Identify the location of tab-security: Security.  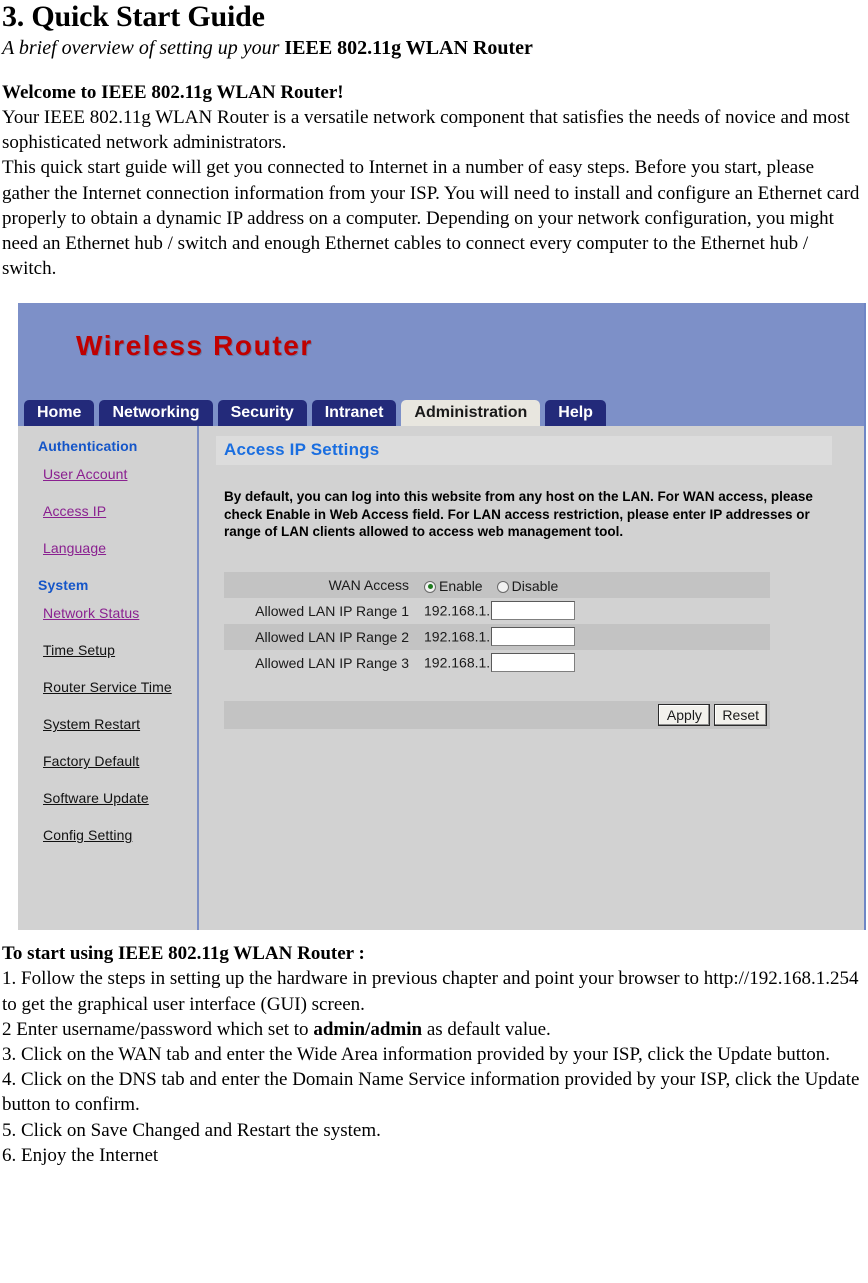
(262, 413).